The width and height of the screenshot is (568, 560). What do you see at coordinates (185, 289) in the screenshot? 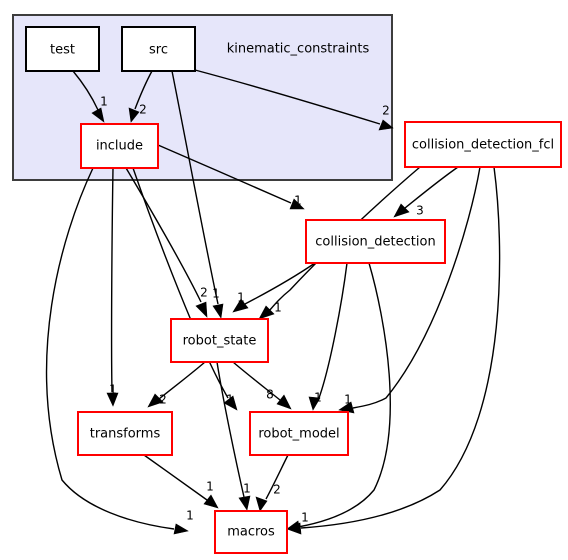
I see `edge-include-robot-model: 1` at bounding box center [185, 289].